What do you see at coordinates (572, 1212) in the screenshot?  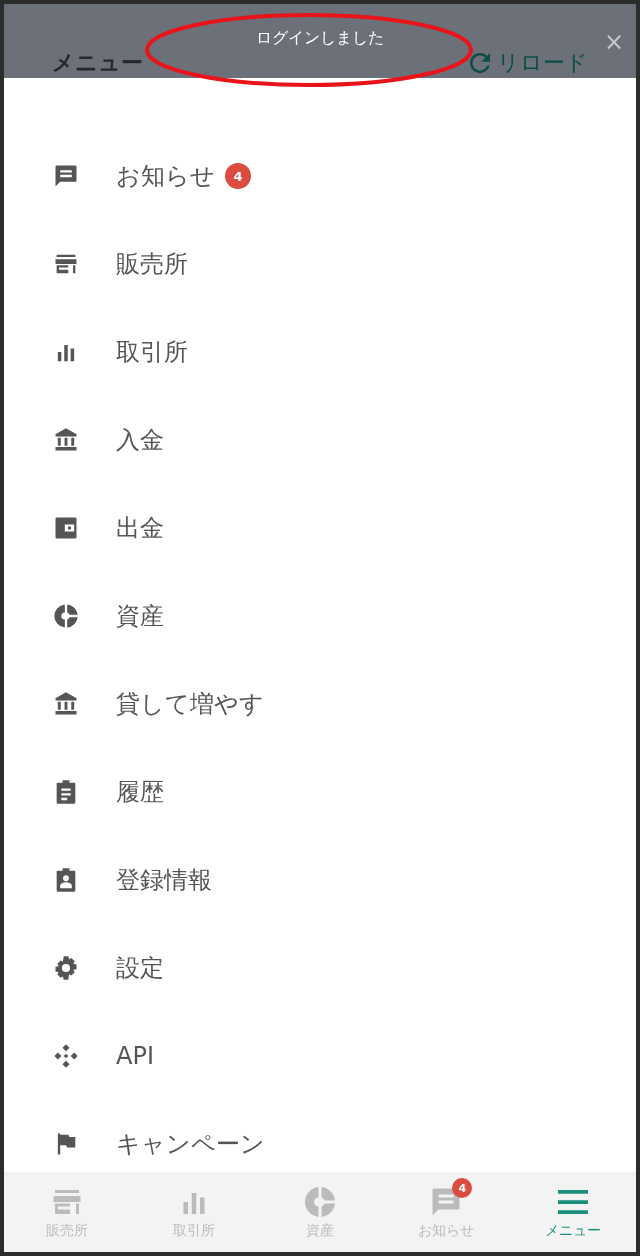 I see `nav-tab: メニュー` at bounding box center [572, 1212].